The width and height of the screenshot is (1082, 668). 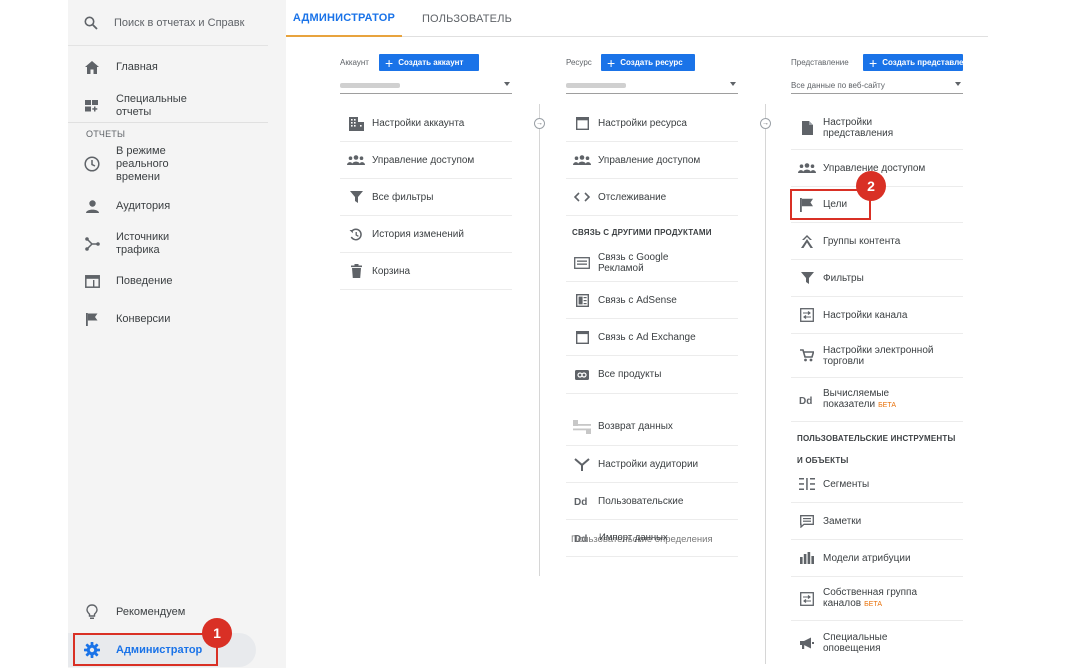 What do you see at coordinates (356, 123) in the screenshot?
I see `building-icon` at bounding box center [356, 123].